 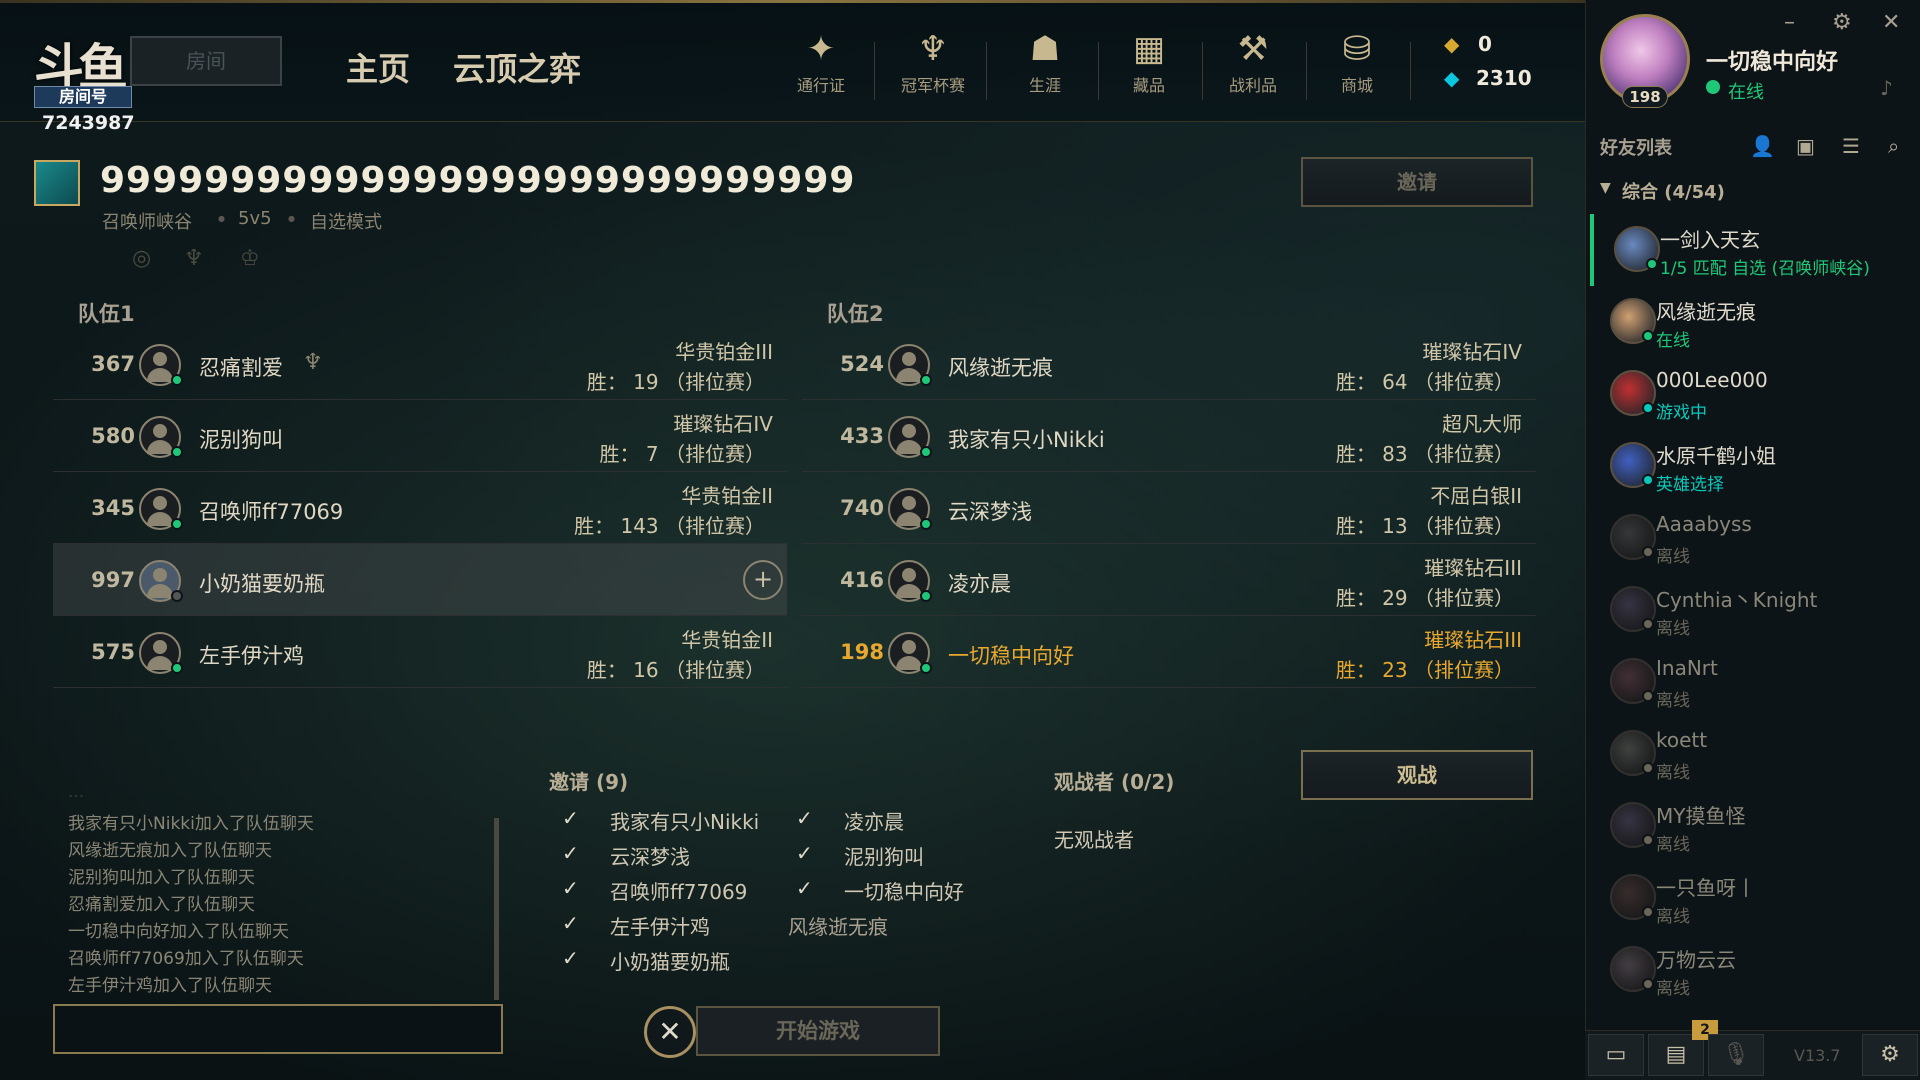 What do you see at coordinates (1417, 775) in the screenshot?
I see `spectate-button: 观战` at bounding box center [1417, 775].